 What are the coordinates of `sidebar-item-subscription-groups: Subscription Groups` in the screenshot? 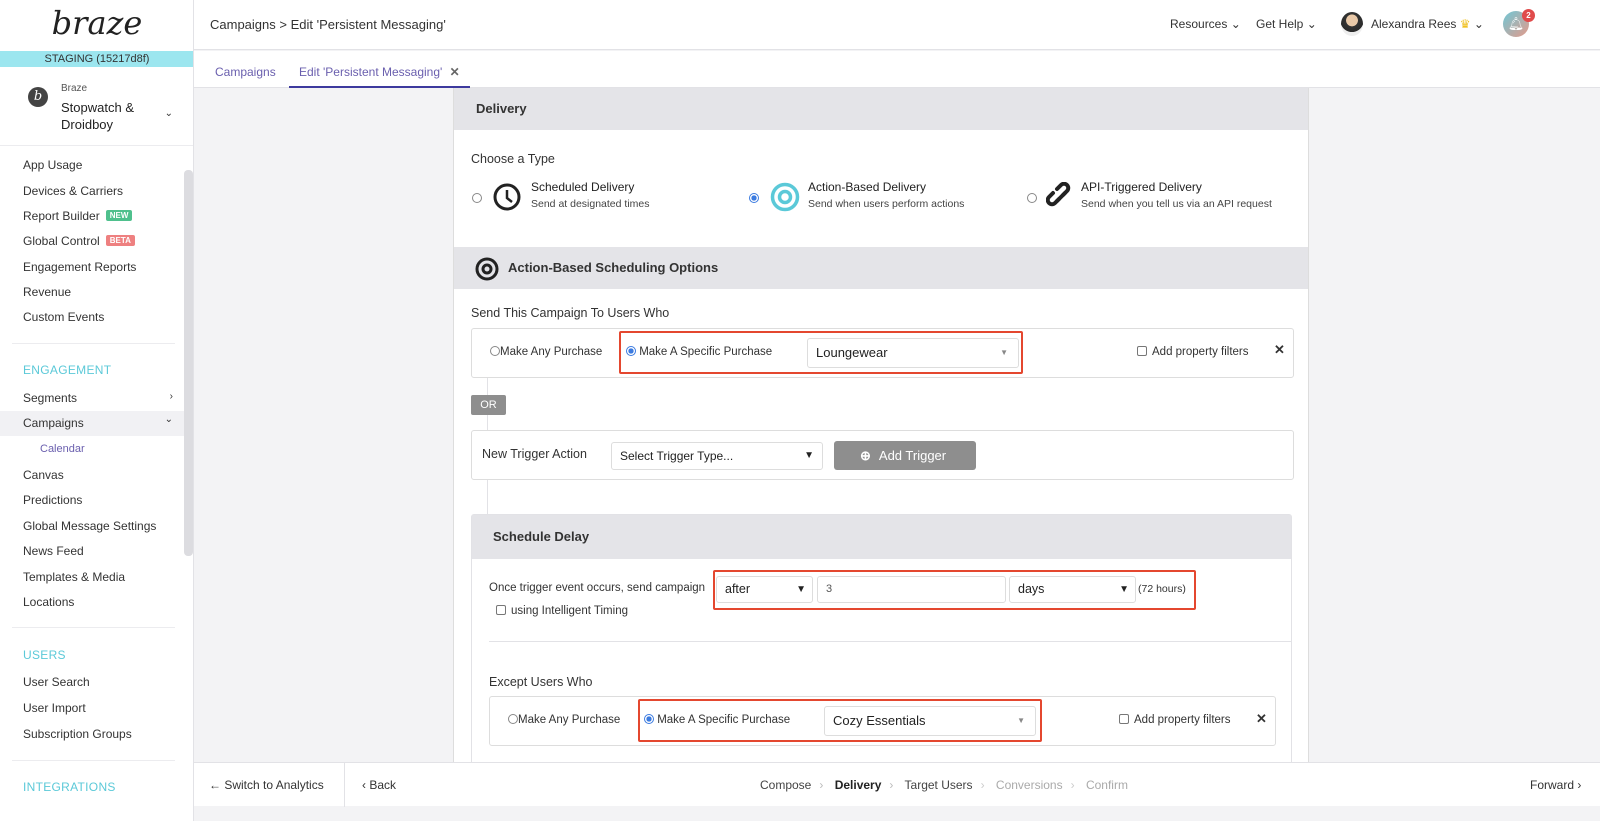 It's located at (77, 734).